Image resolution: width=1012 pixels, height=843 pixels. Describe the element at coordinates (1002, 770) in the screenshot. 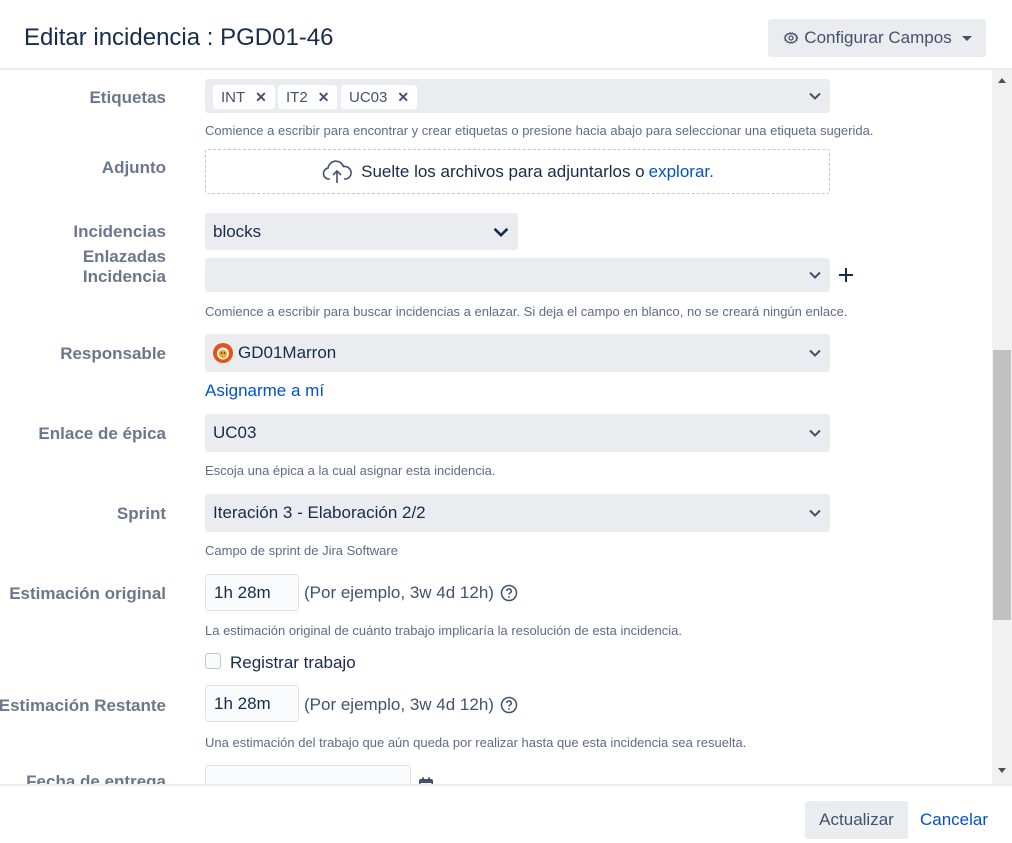

I see `scroll-down-icon` at that location.